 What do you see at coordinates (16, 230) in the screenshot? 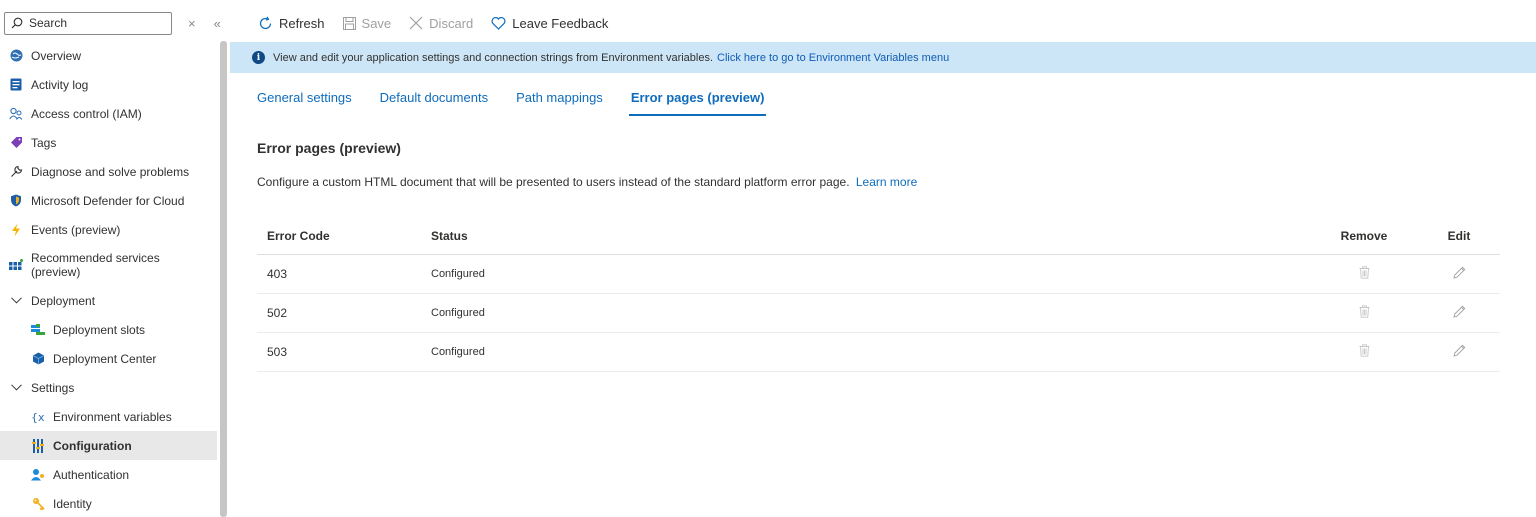
I see `lightning-icon` at bounding box center [16, 230].